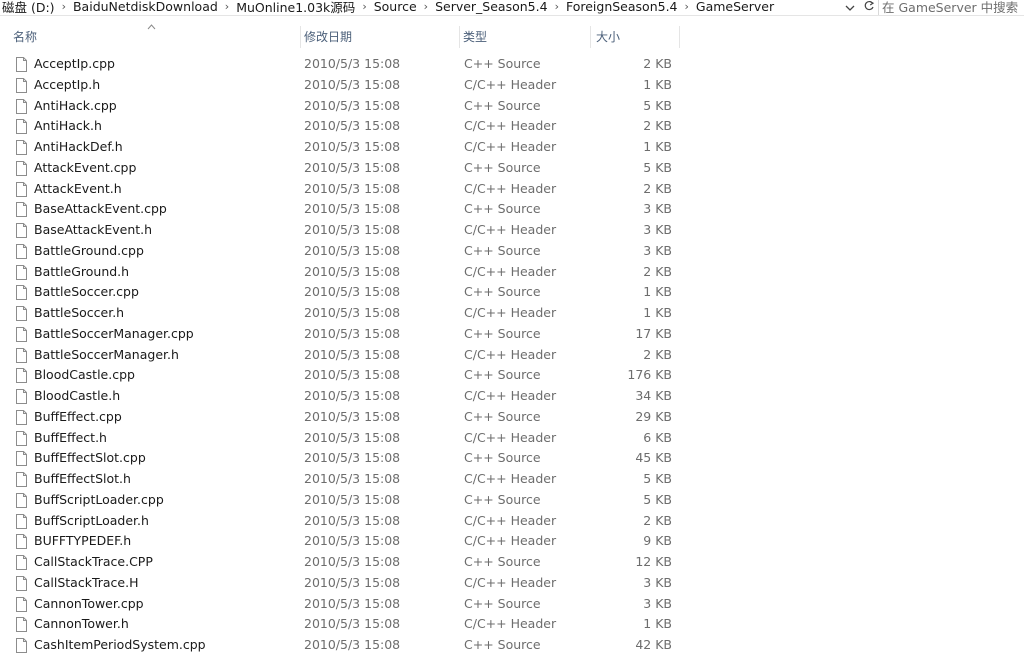  I want to click on breadcrumb-item: GameServer, so click(735, 7).